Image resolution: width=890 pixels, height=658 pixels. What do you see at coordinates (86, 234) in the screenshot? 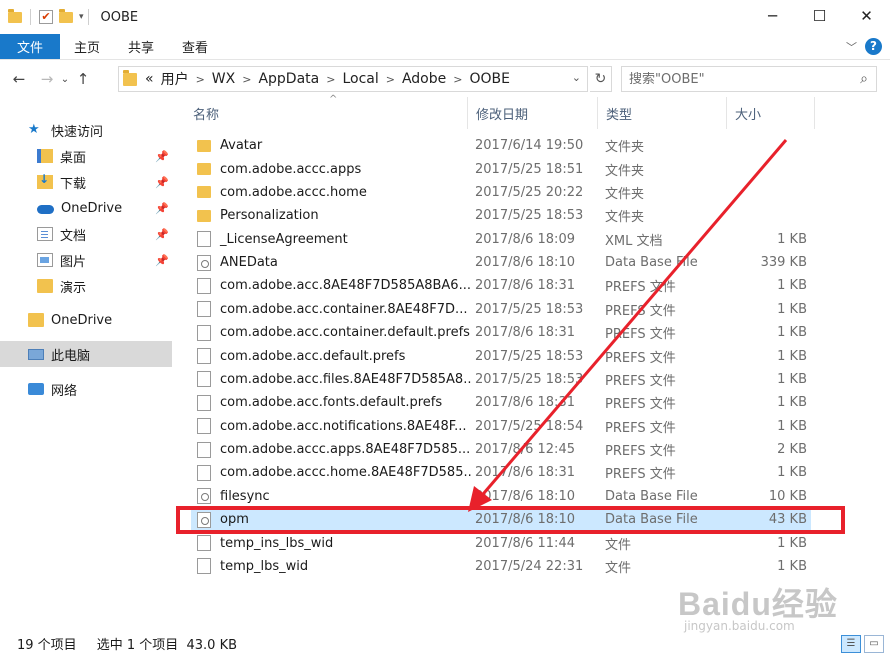
I see `sidebar-item-documents: 文档 📌` at bounding box center [86, 234].